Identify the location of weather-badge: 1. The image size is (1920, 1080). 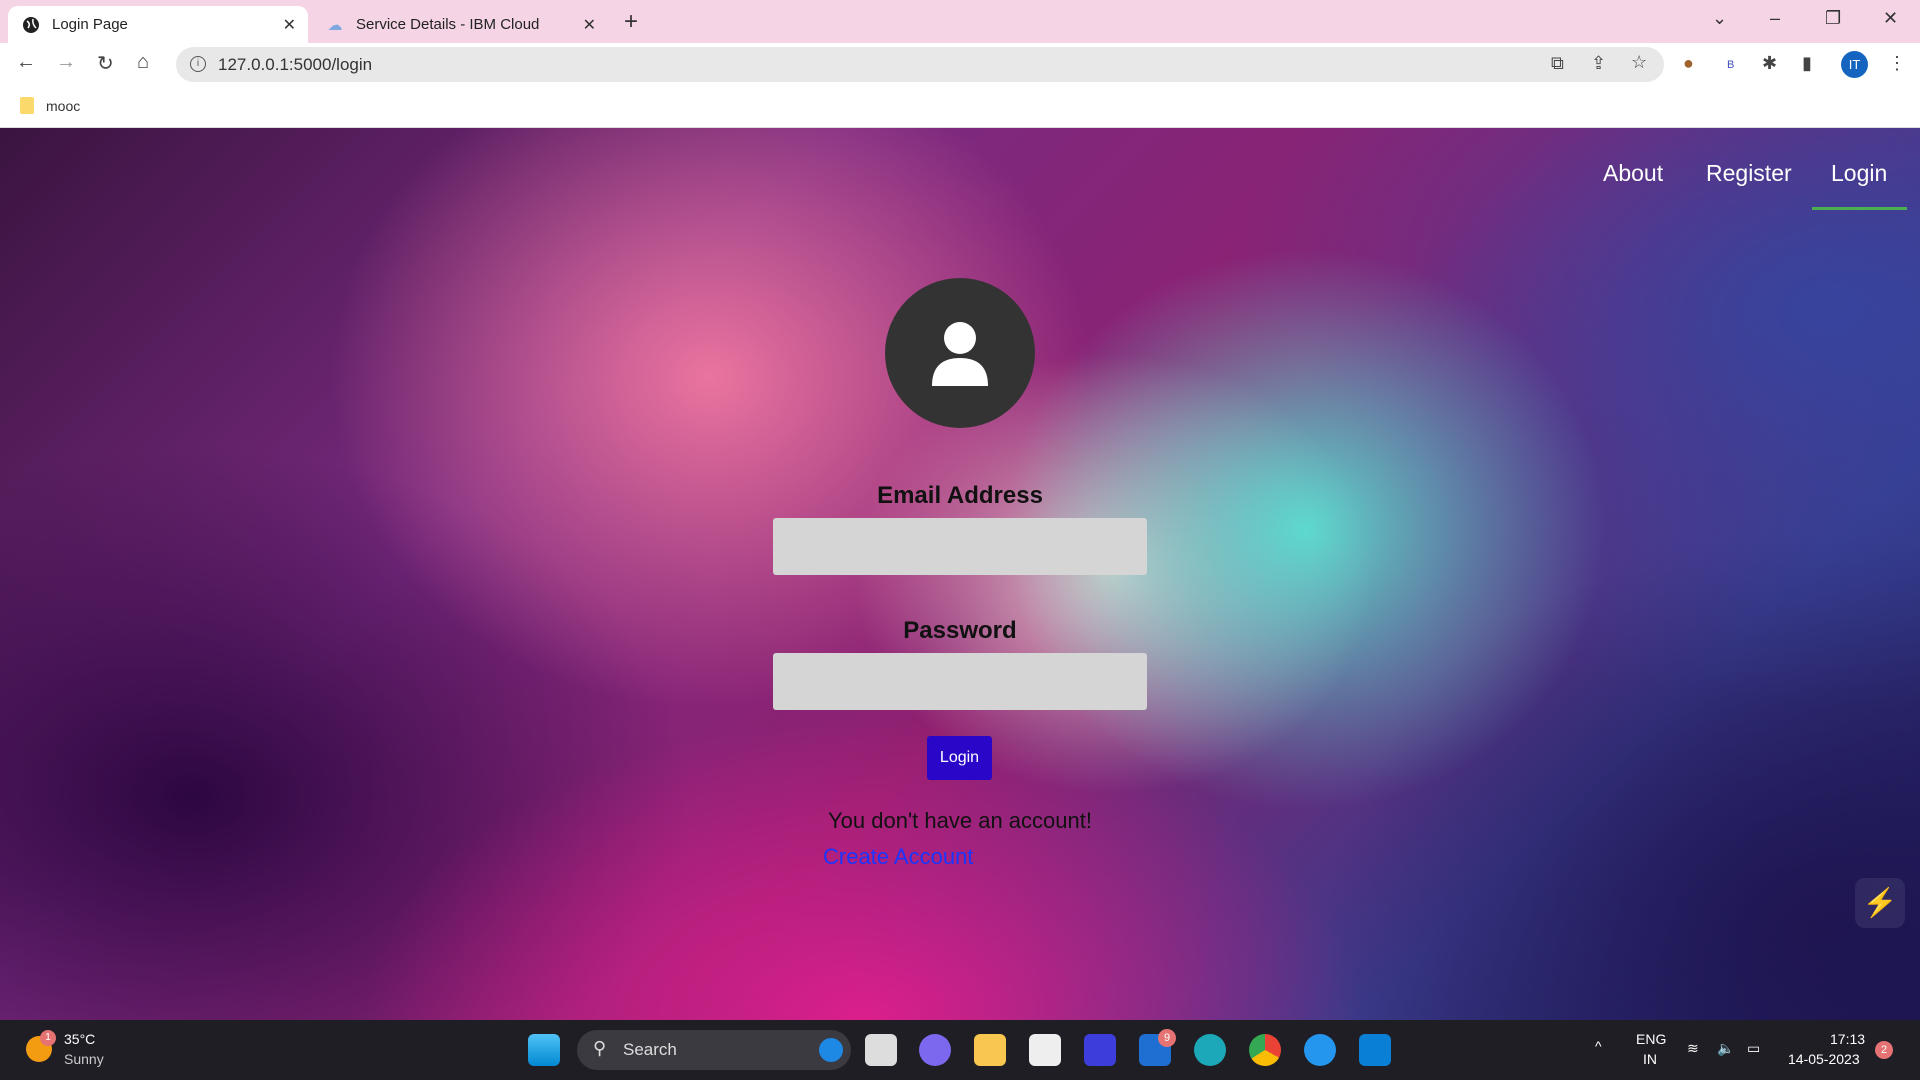
(48, 1038).